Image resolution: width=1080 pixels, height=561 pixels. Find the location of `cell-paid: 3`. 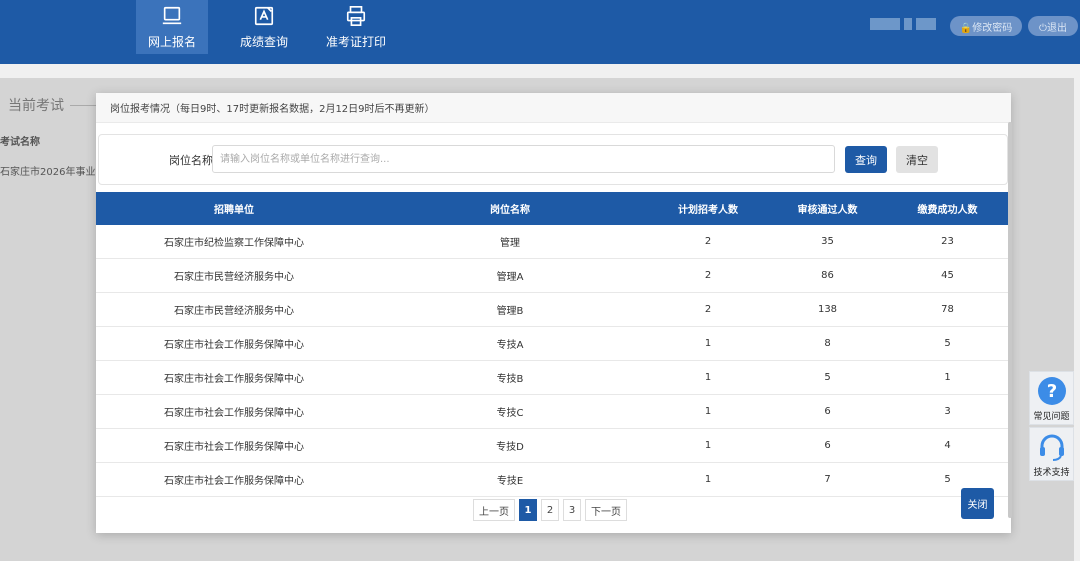

cell-paid: 3 is located at coordinates (947, 411).